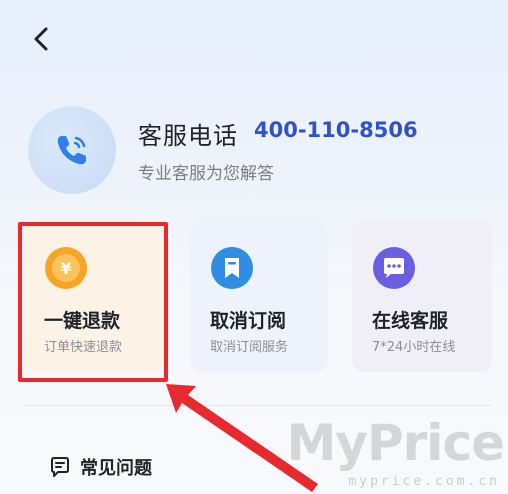 This screenshot has height=494, width=508. What do you see at coordinates (248, 321) in the screenshot?
I see `card-title: 取消订阅` at bounding box center [248, 321].